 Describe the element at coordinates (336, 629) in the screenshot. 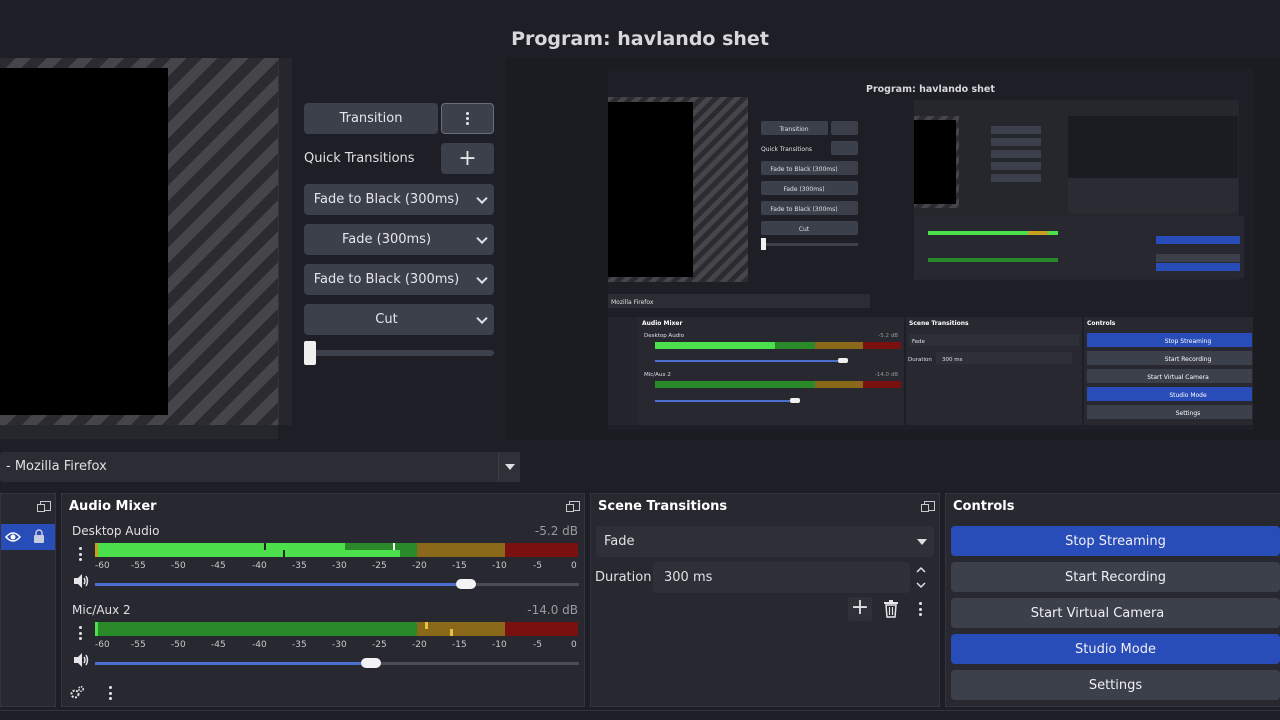

I see `channel-meter` at that location.